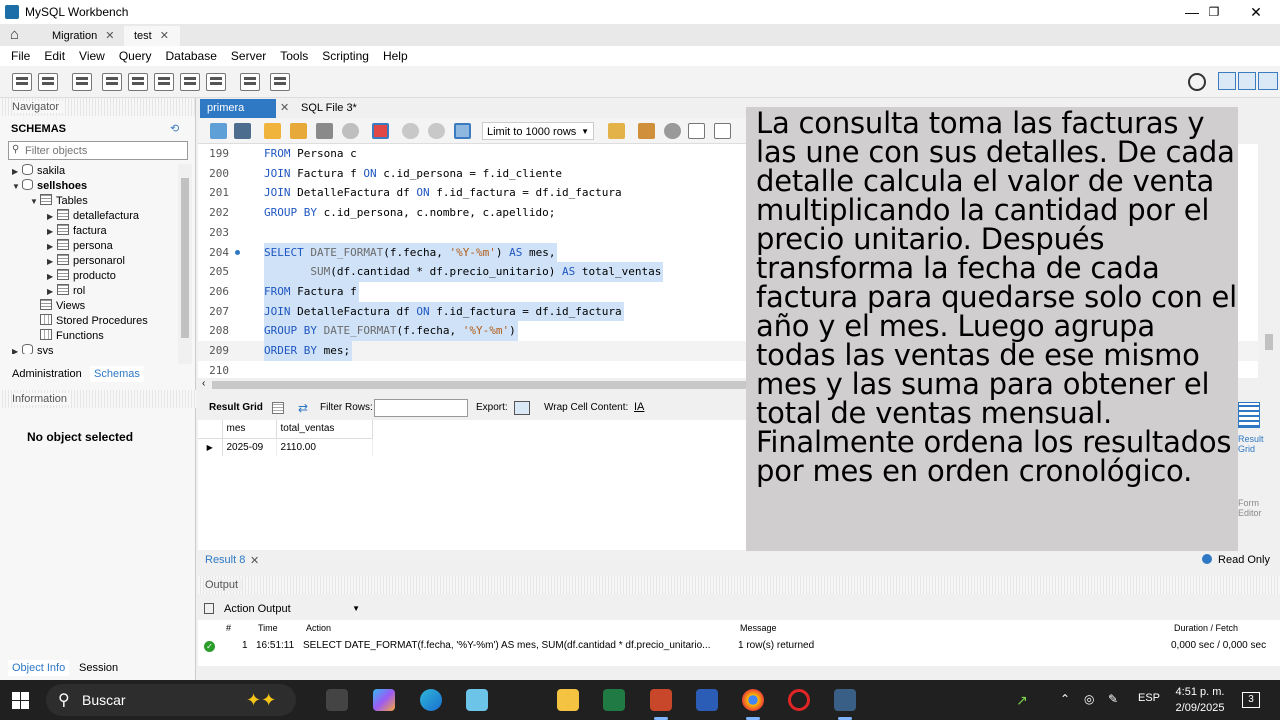 This screenshot has height=720, width=1280. I want to click on chevron-left-icon: ‹, so click(203, 383).